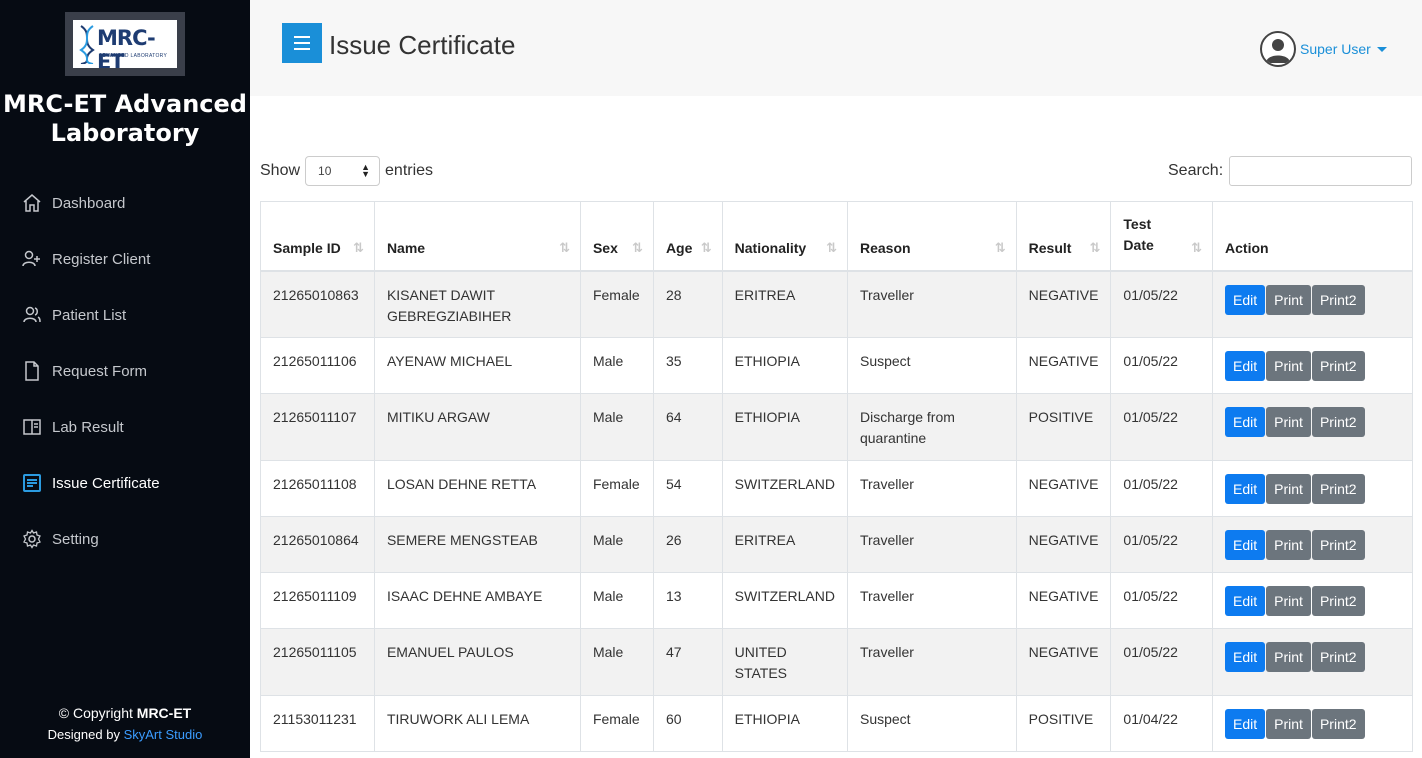  Describe the element at coordinates (280, 170) in the screenshot. I see `show-label: Show` at that location.